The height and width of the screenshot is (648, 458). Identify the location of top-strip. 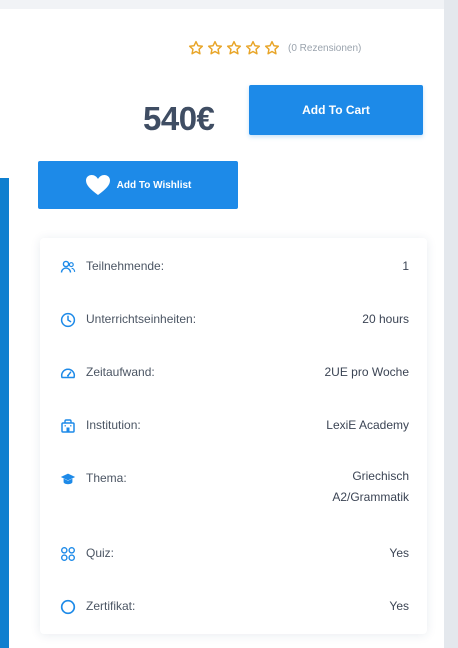
(229, 4).